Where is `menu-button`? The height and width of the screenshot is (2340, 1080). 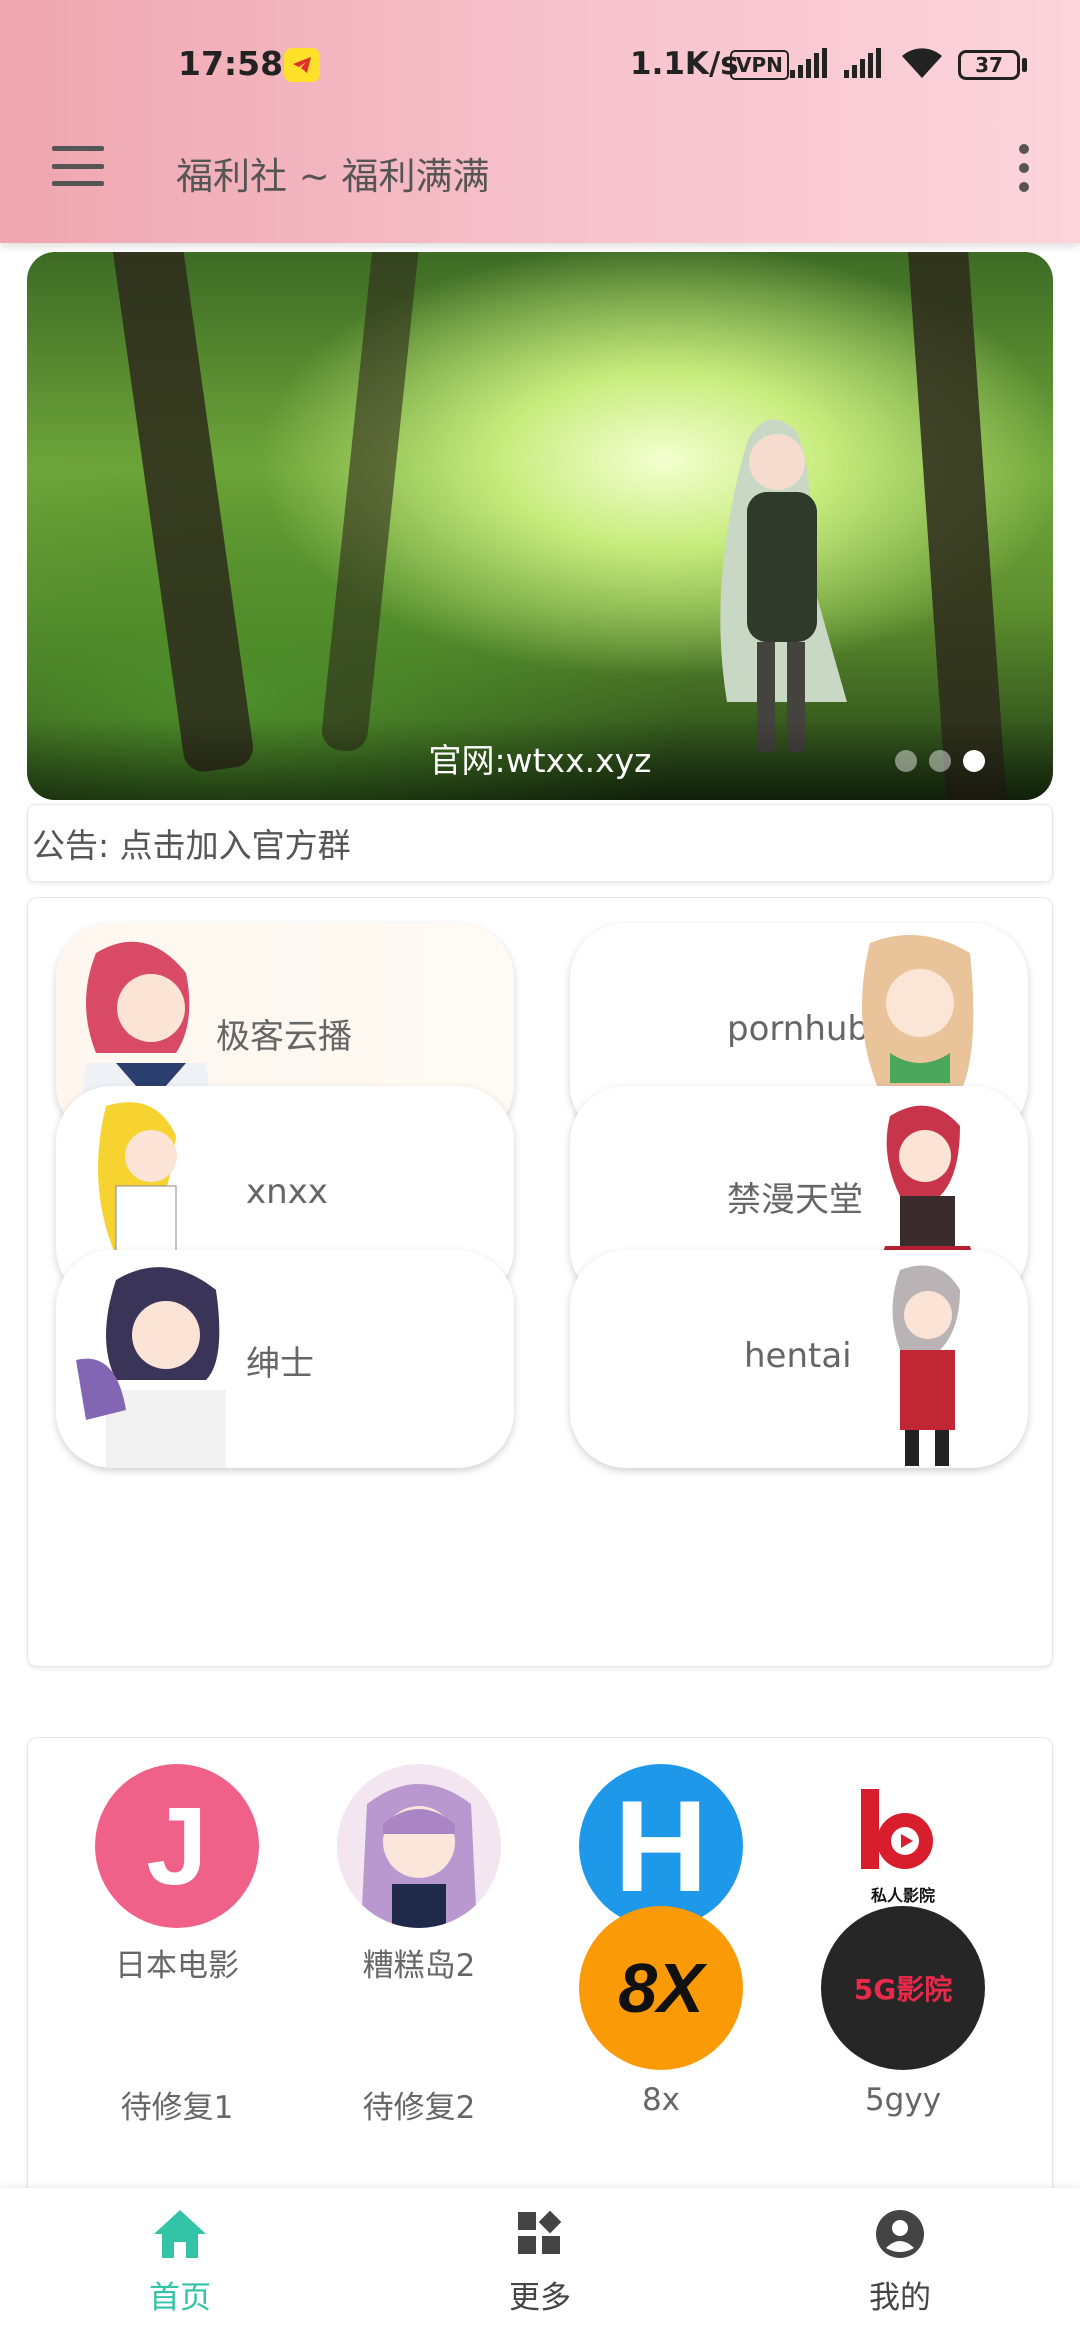
menu-button is located at coordinates (78, 166).